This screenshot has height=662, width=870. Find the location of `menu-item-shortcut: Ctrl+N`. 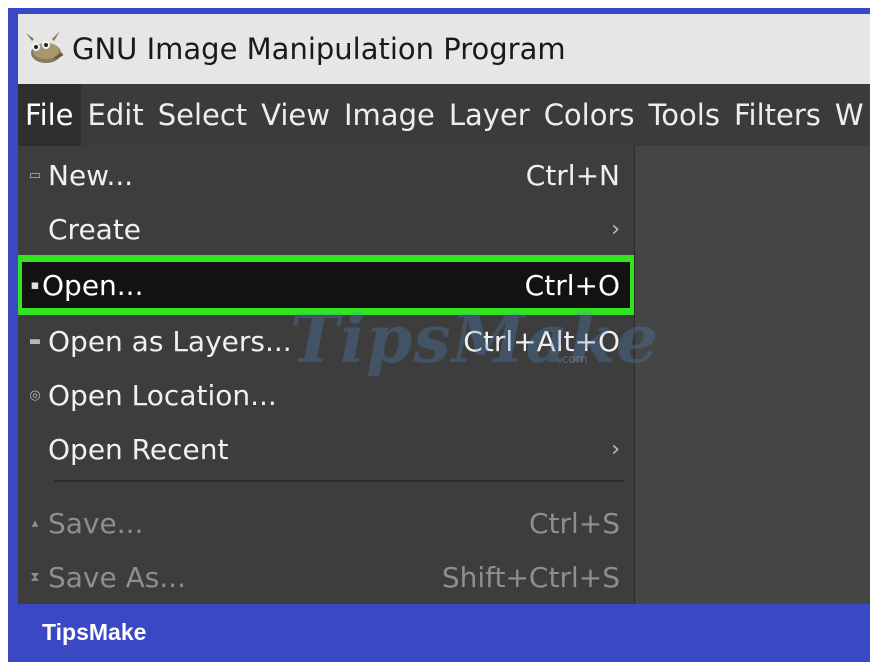

menu-item-shortcut: Ctrl+N is located at coordinates (572, 175).